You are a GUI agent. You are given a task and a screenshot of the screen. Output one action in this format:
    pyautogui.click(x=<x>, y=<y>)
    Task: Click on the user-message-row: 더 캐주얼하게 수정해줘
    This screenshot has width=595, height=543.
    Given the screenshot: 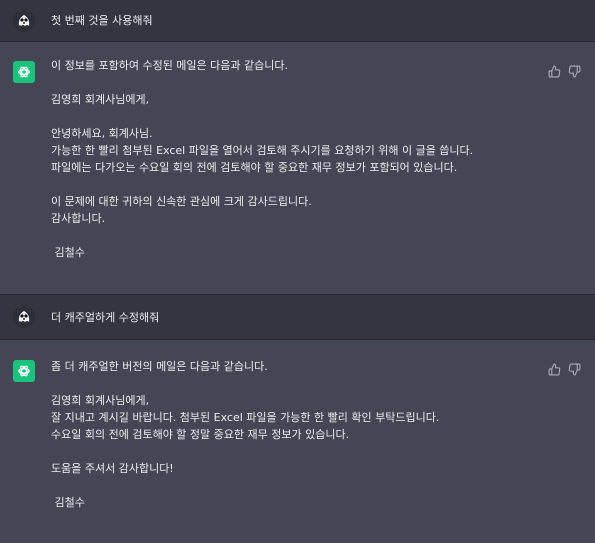 What is the action you would take?
    pyautogui.click(x=297, y=317)
    